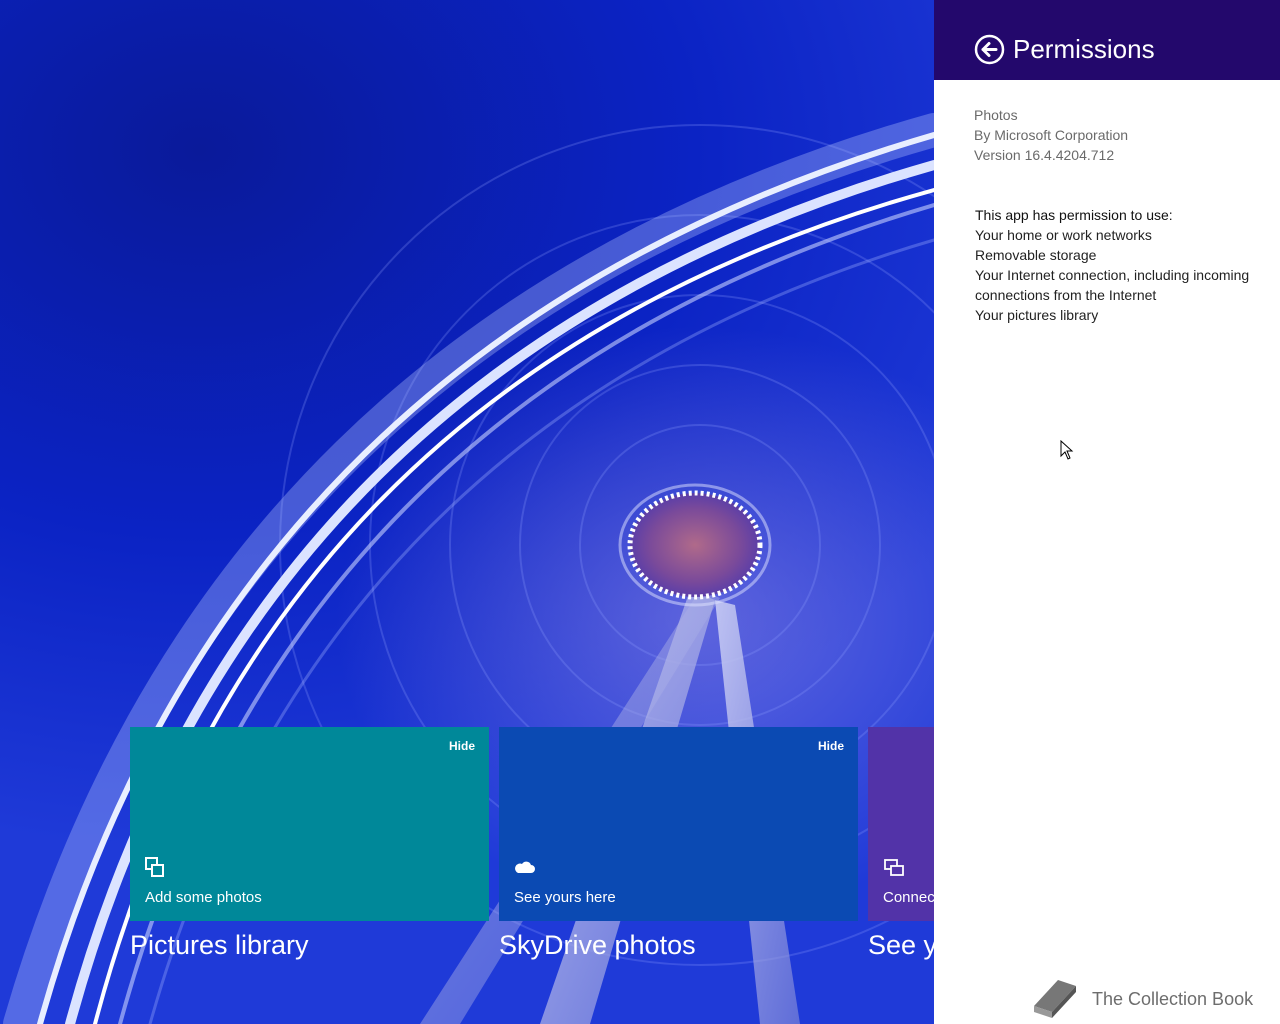  I want to click on tile-pictures-library: Hide Add some photos, so click(309, 824).